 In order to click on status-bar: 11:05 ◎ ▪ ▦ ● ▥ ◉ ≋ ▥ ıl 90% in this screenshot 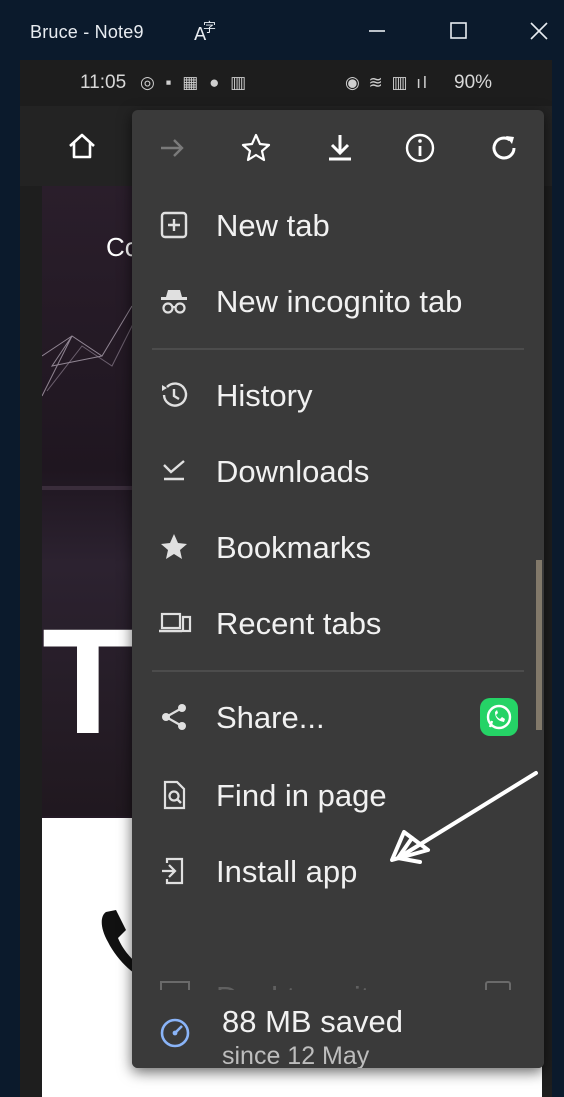, I will do `click(286, 83)`.